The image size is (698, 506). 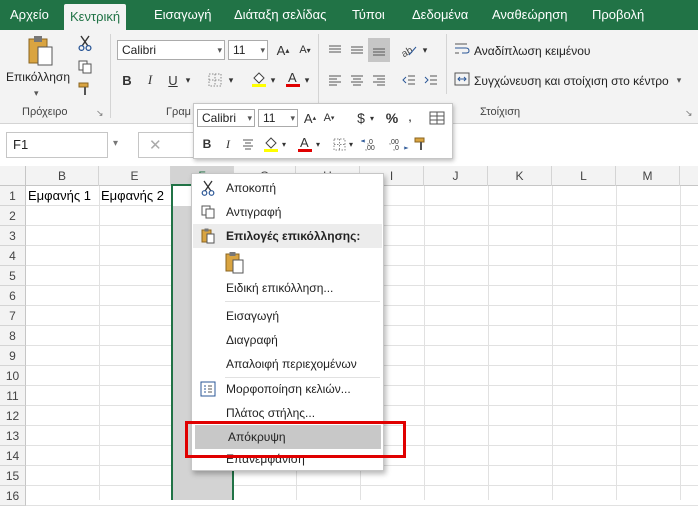 I want to click on mini-increase-font-icon: A ▴, so click(x=310, y=118).